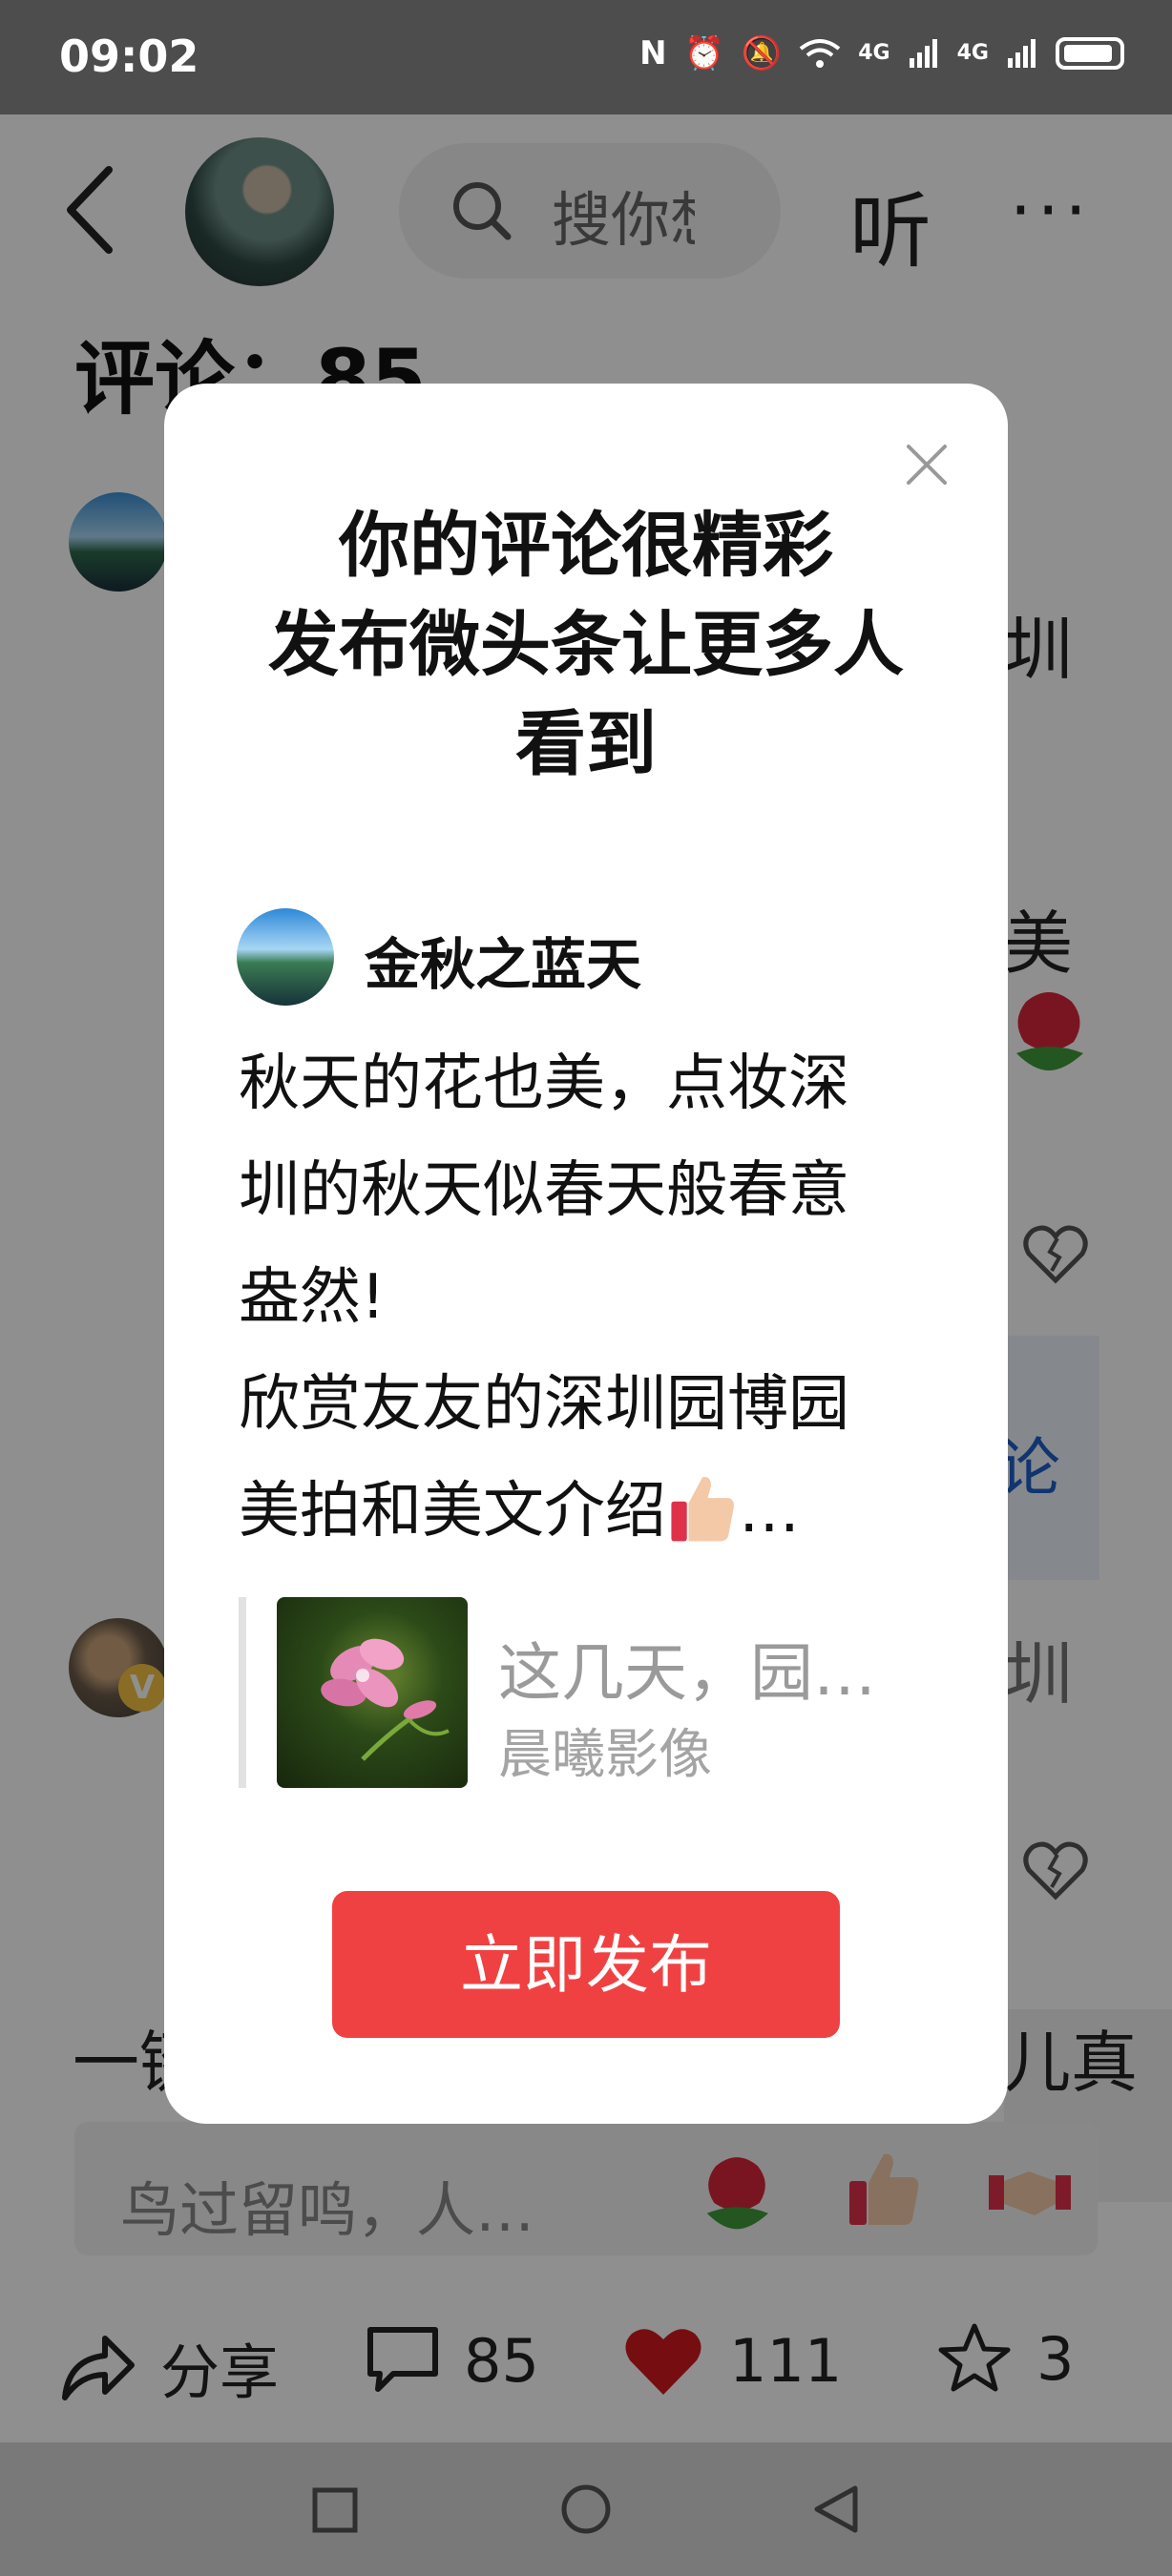 The width and height of the screenshot is (1172, 2576). What do you see at coordinates (653, 53) in the screenshot?
I see `nfc-icon: N` at bounding box center [653, 53].